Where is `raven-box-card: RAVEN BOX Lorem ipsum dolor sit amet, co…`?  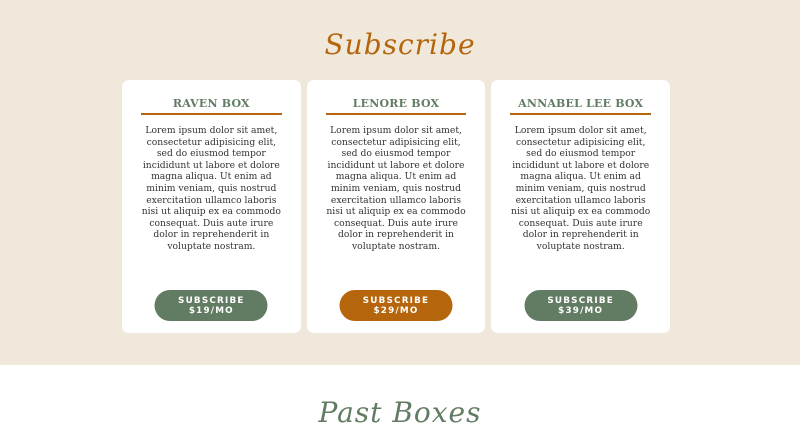
raven-box-card: RAVEN BOX Lorem ipsum dolor sit amet, co… is located at coordinates (211, 206).